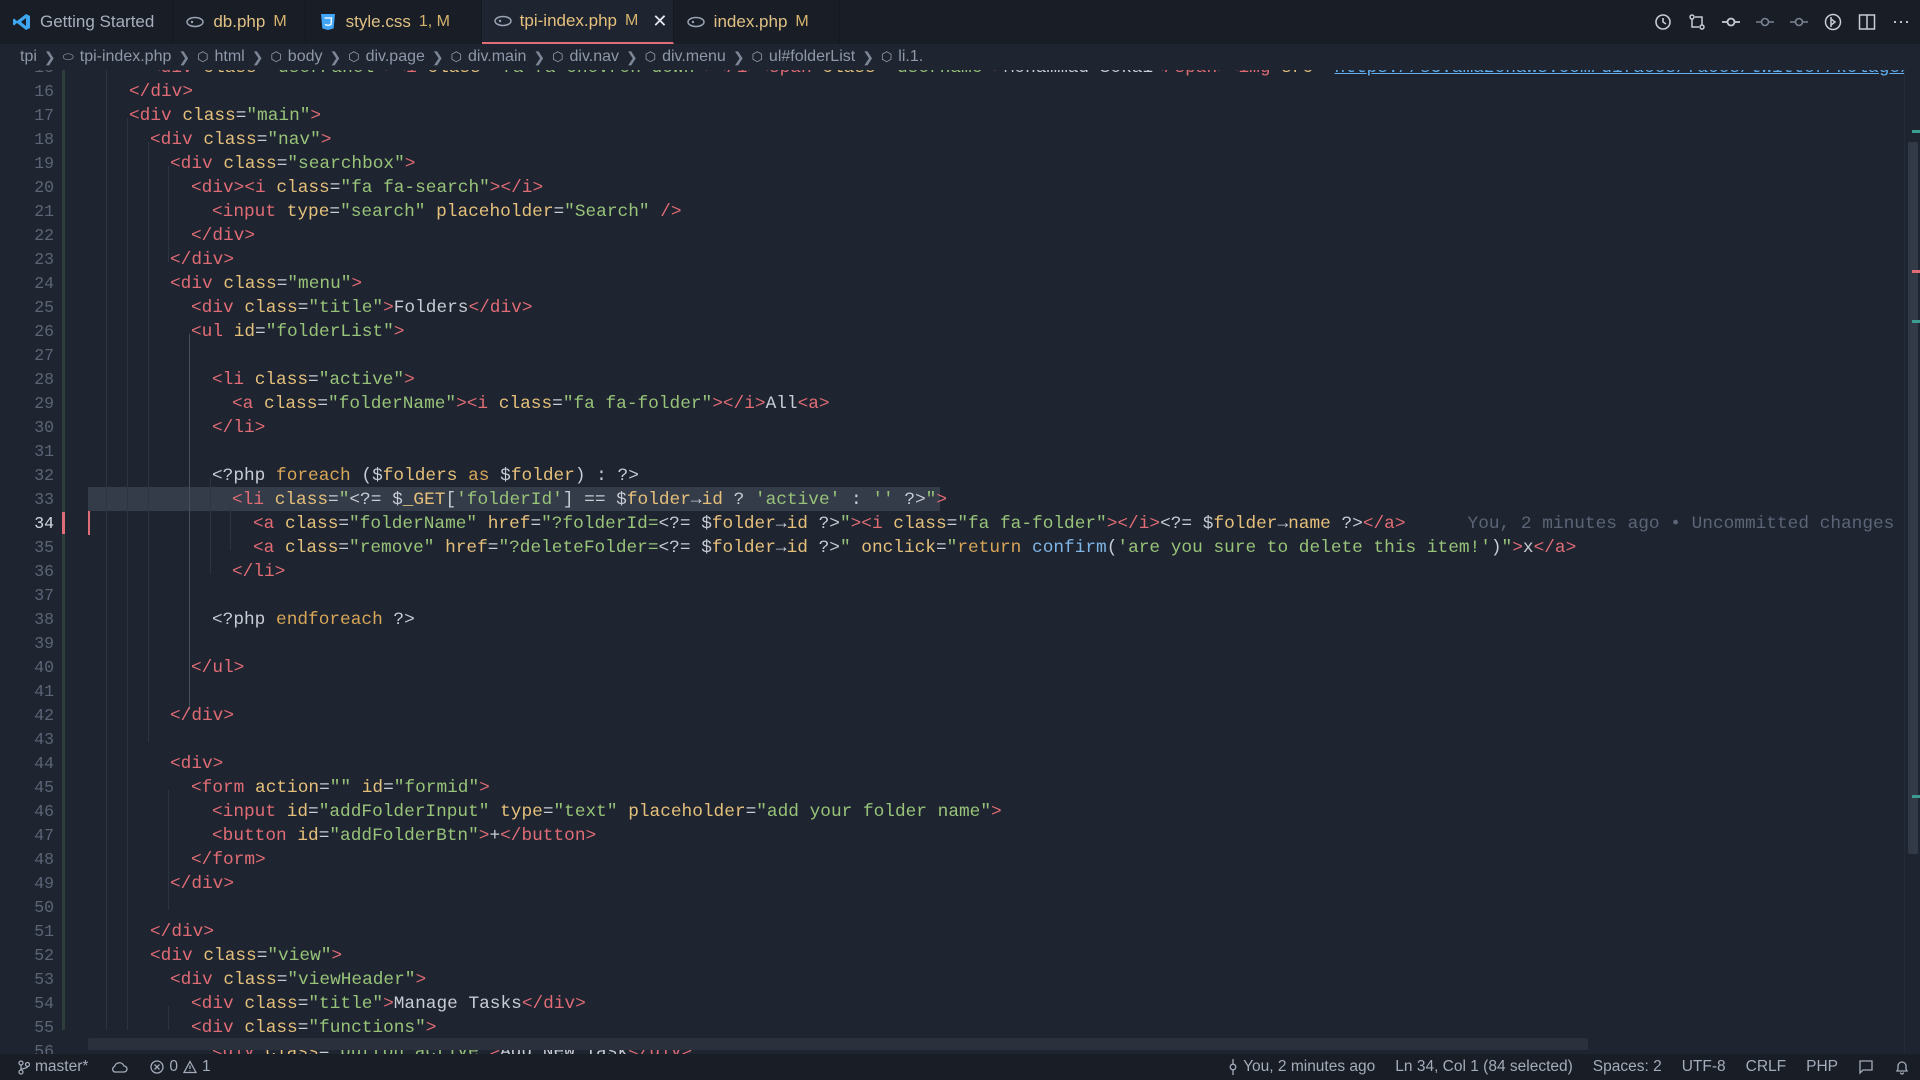  I want to click on next-change-icon, so click(1799, 22).